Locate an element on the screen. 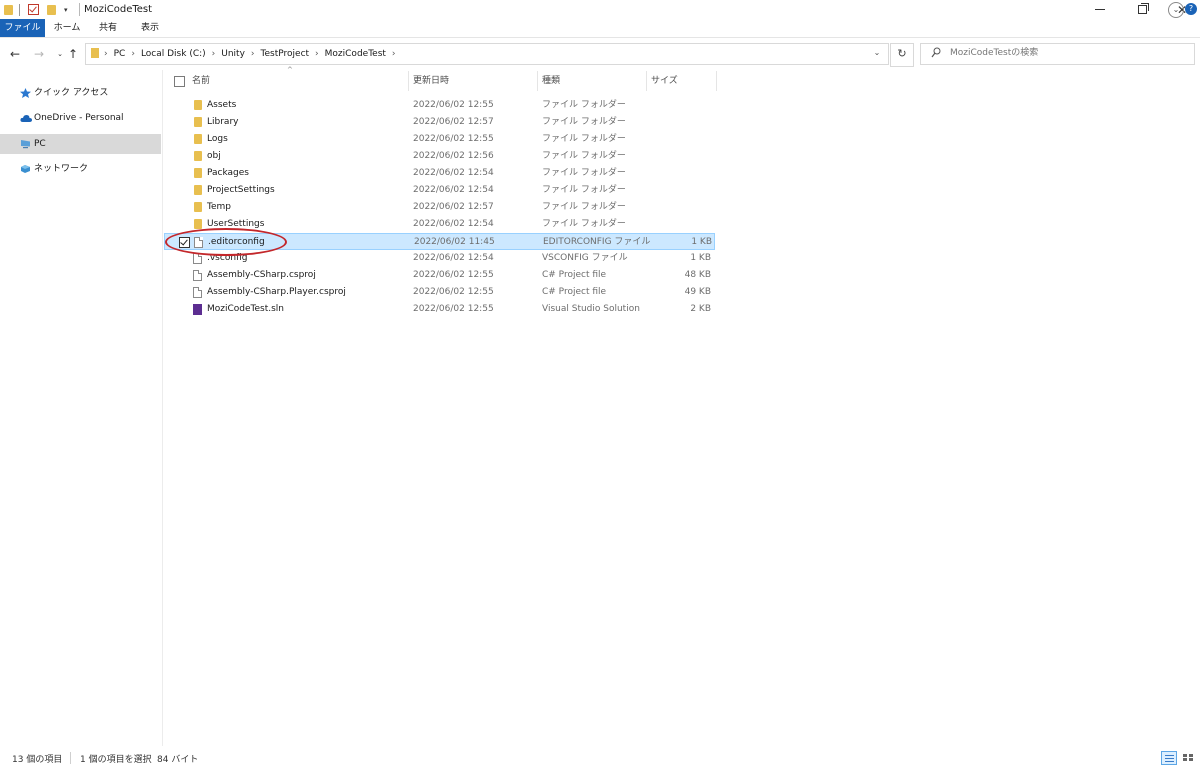  back-button: ← is located at coordinates (15, 54).